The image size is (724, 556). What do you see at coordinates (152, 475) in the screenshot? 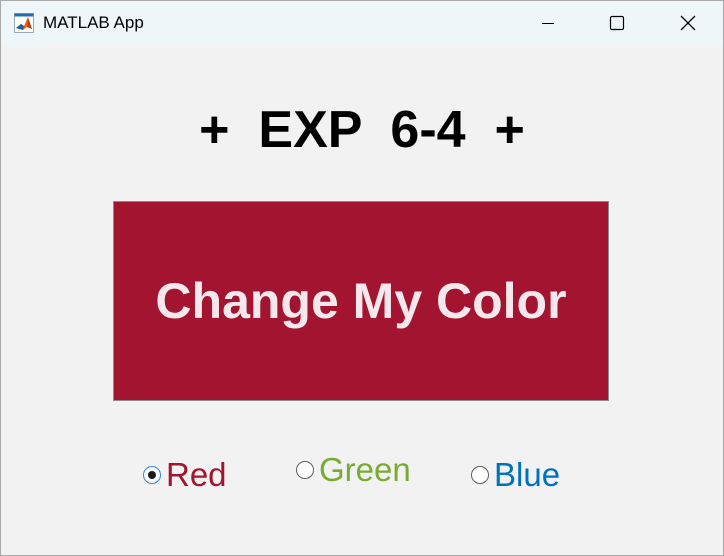
I see `radio-circle-red` at bounding box center [152, 475].